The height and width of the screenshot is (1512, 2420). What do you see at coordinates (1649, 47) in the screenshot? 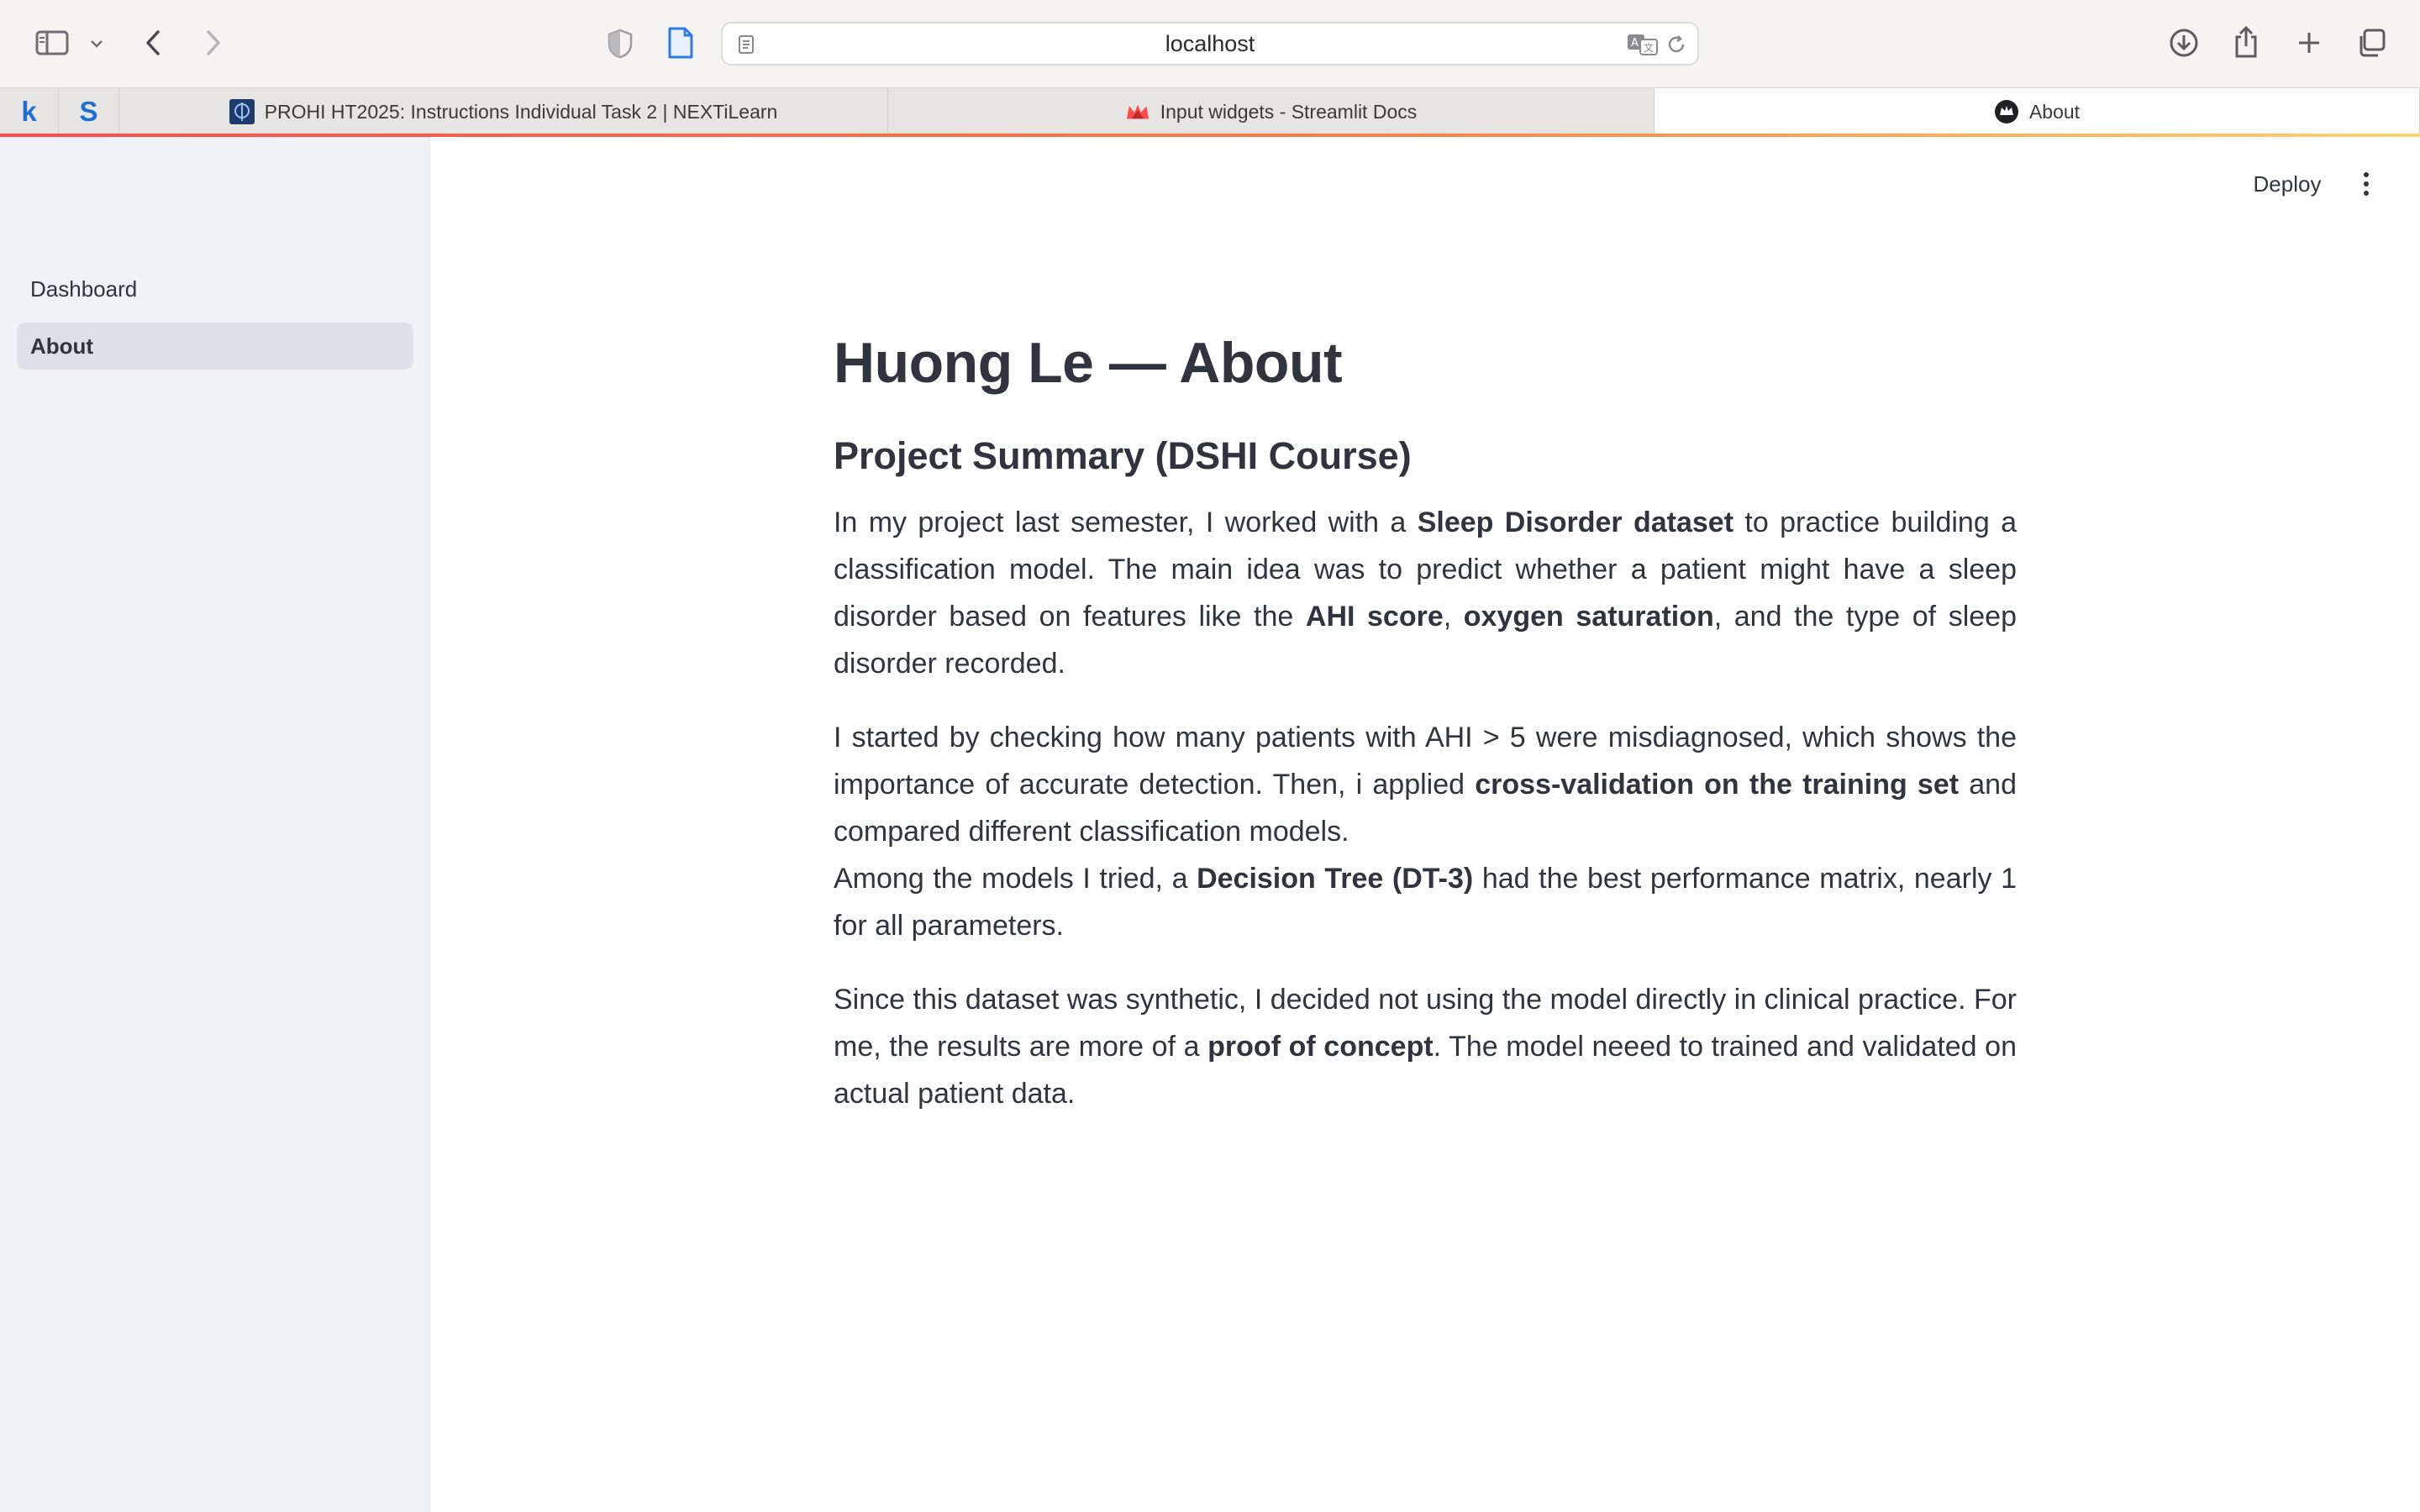
I see `svg-text: 文` at bounding box center [1649, 47].